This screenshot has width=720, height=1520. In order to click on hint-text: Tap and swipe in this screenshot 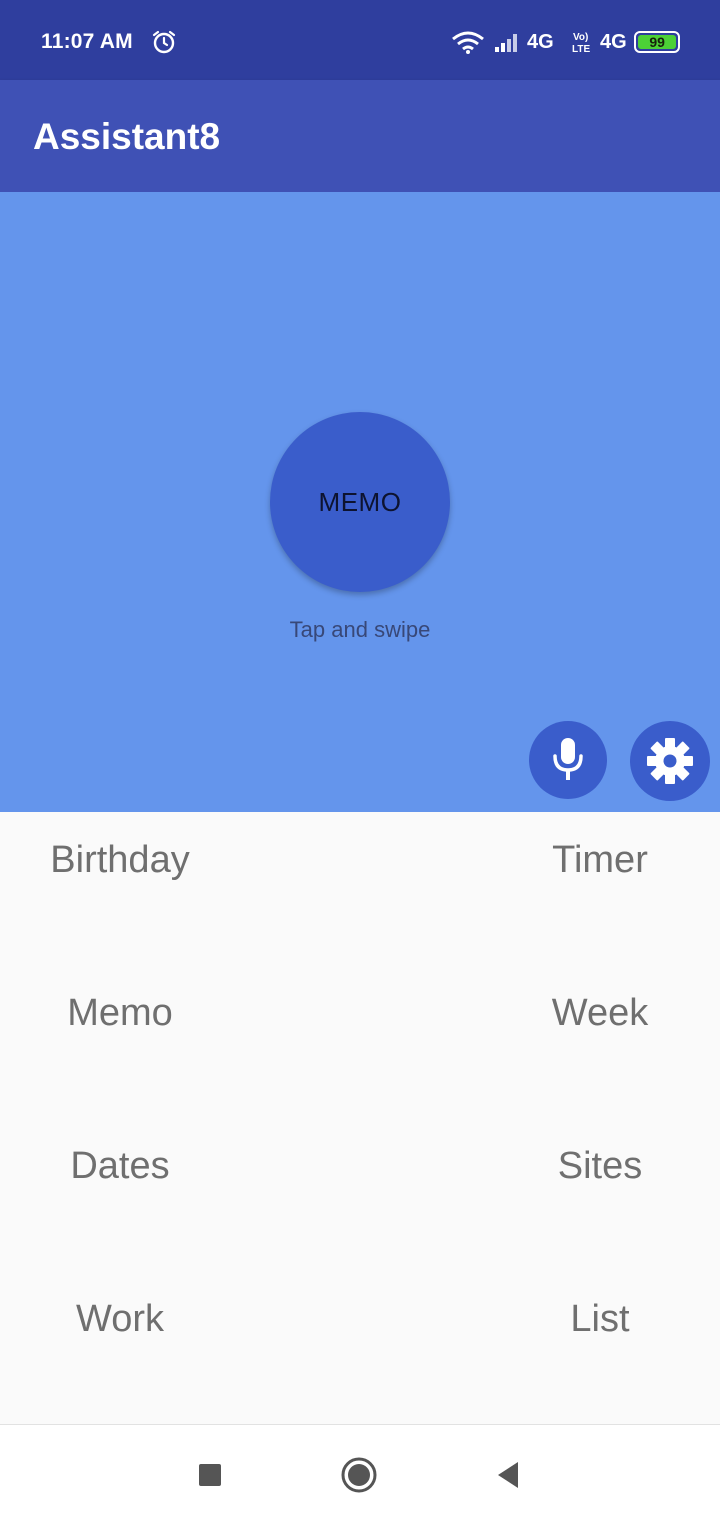, I will do `click(360, 629)`.